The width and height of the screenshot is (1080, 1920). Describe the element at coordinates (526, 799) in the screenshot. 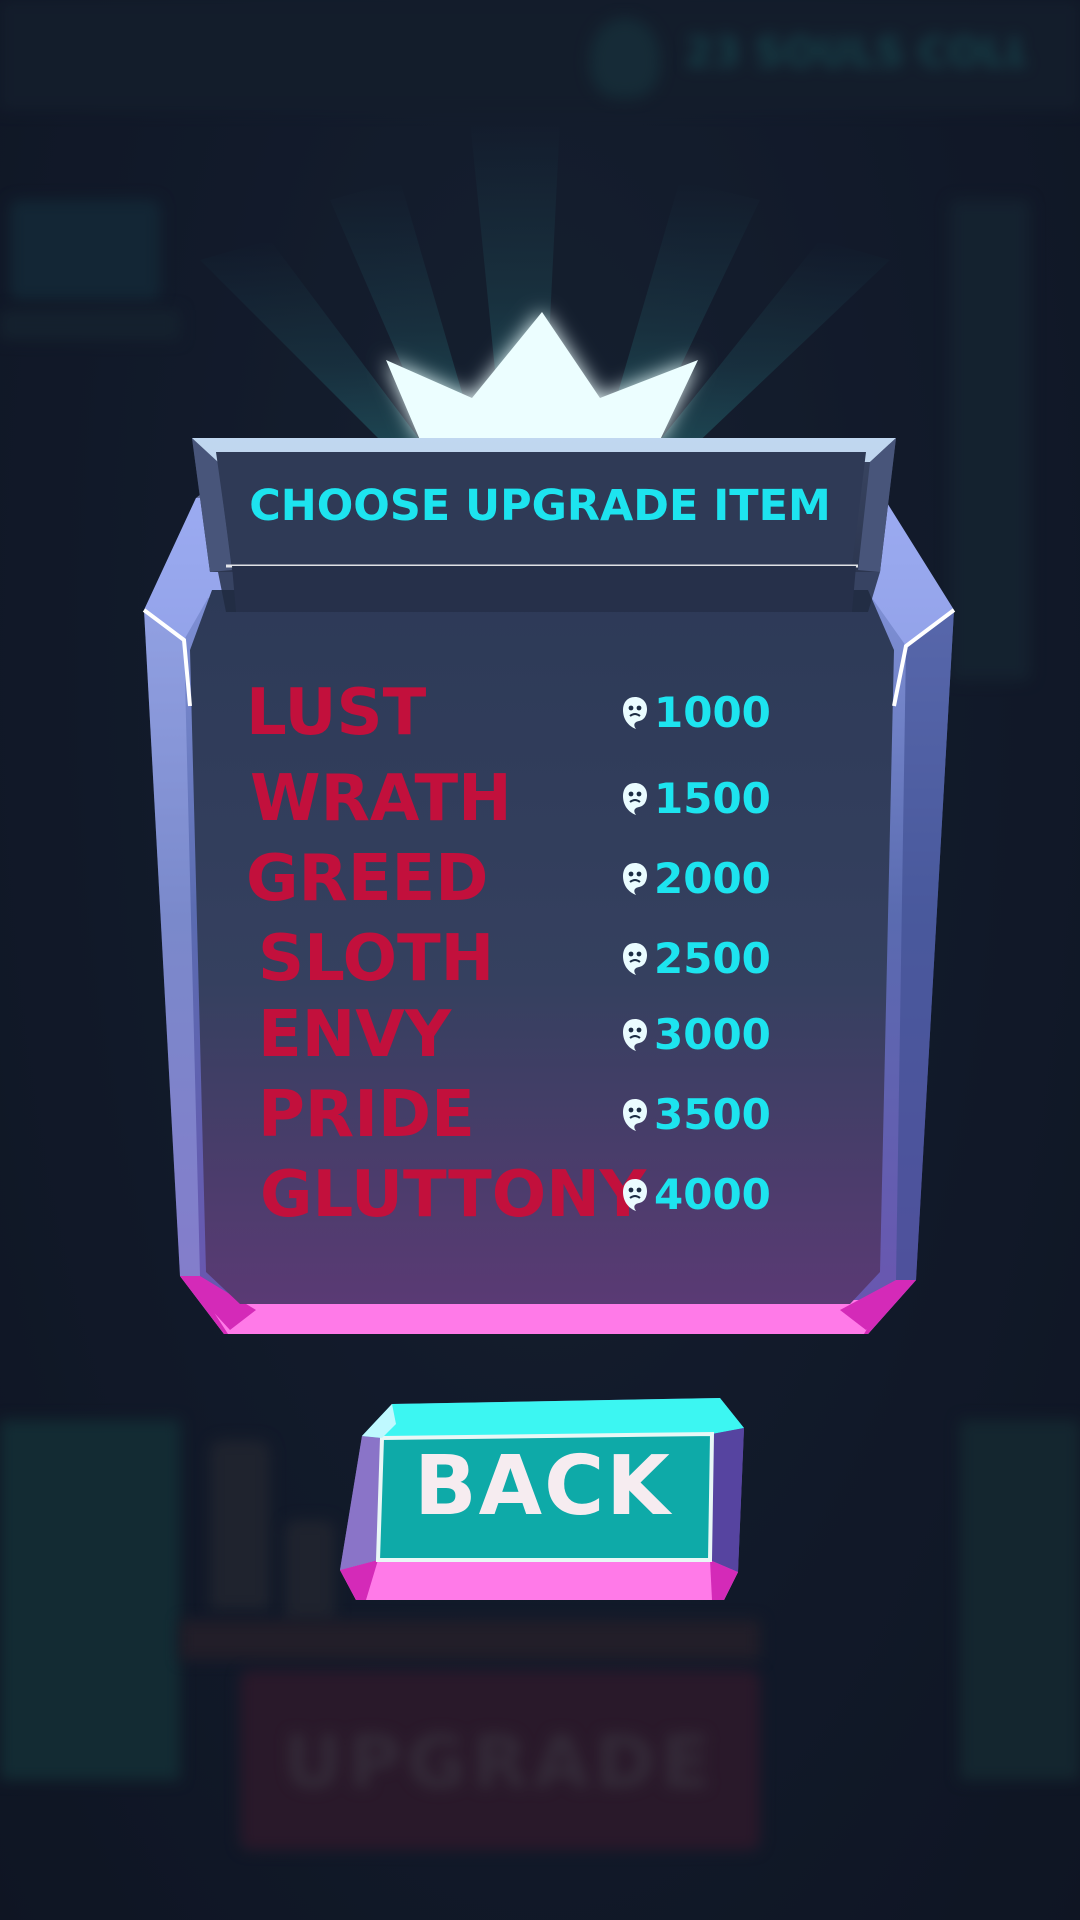

I see `upgrade-item-wrath: WRATH 1500` at that location.